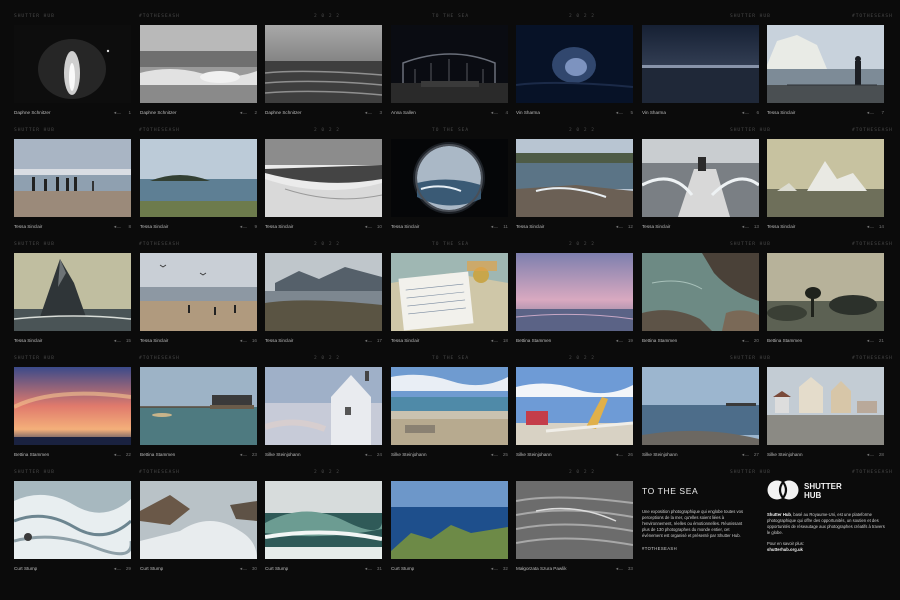  I want to click on photo-number: 6, so click(757, 112).